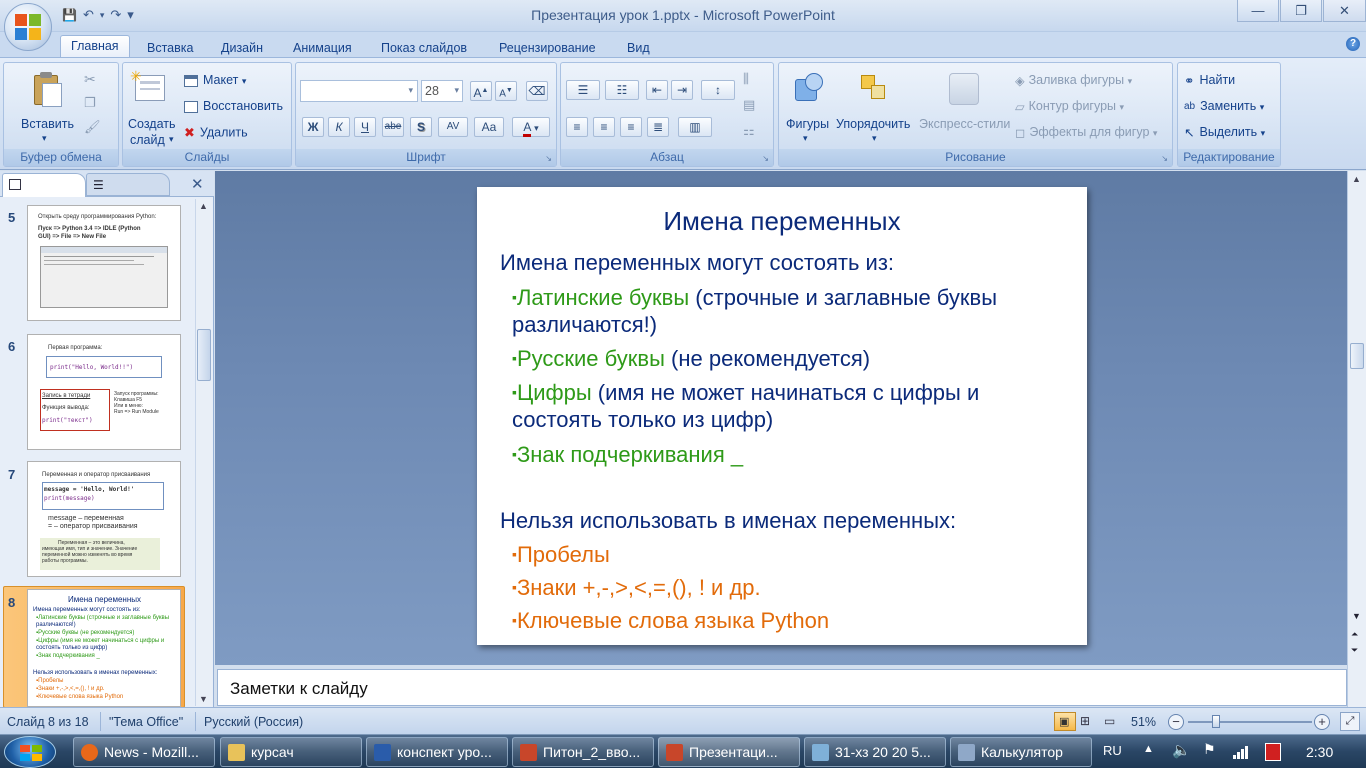  I want to click on shadow-button: S, so click(421, 127).